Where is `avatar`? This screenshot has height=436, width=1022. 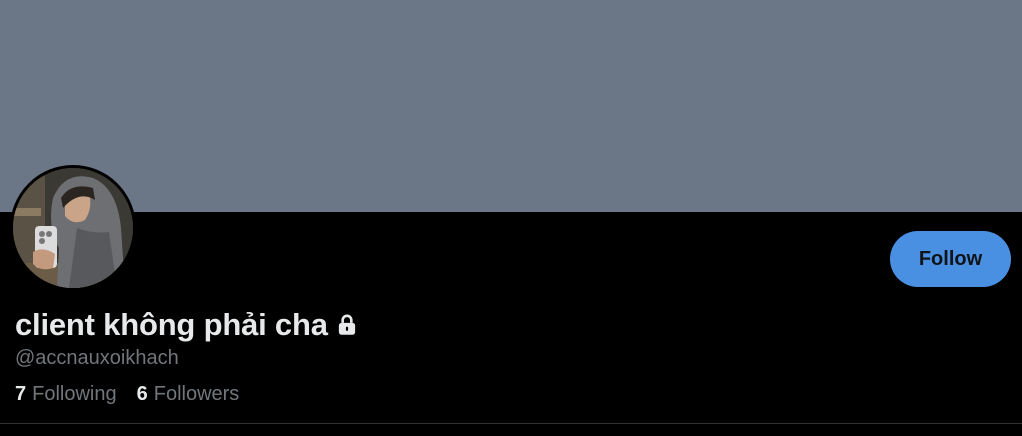
avatar is located at coordinates (73, 228).